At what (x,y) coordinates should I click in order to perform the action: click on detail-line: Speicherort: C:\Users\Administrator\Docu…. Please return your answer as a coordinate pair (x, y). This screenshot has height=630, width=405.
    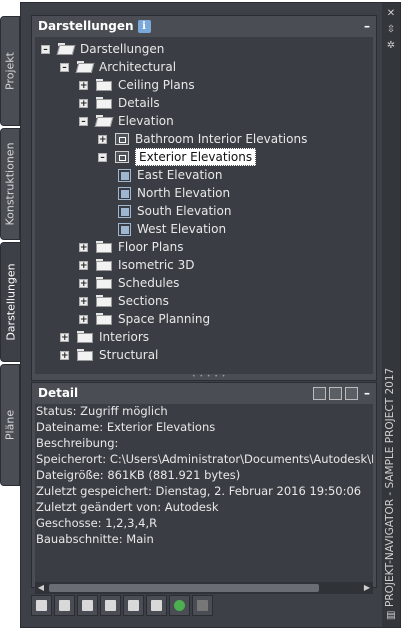
    Looking at the image, I should click on (204, 459).